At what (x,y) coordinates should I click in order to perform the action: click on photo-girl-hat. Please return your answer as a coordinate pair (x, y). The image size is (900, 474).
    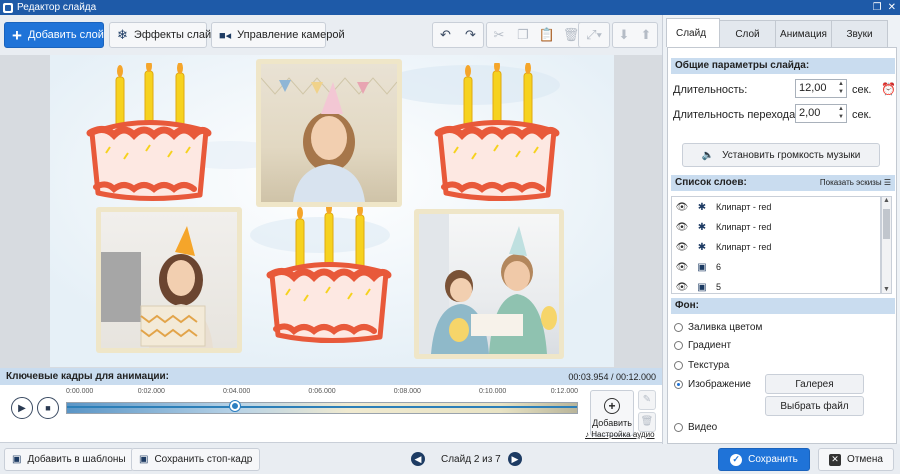
    Looking at the image, I should click on (329, 133).